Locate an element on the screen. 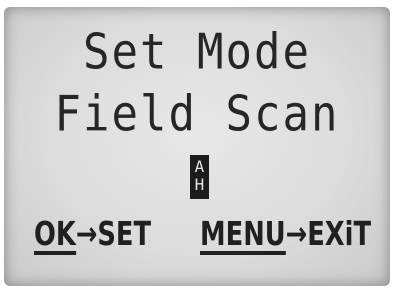 The height and width of the screenshot is (293, 396). screen-title: Set Mode is located at coordinates (197, 52).